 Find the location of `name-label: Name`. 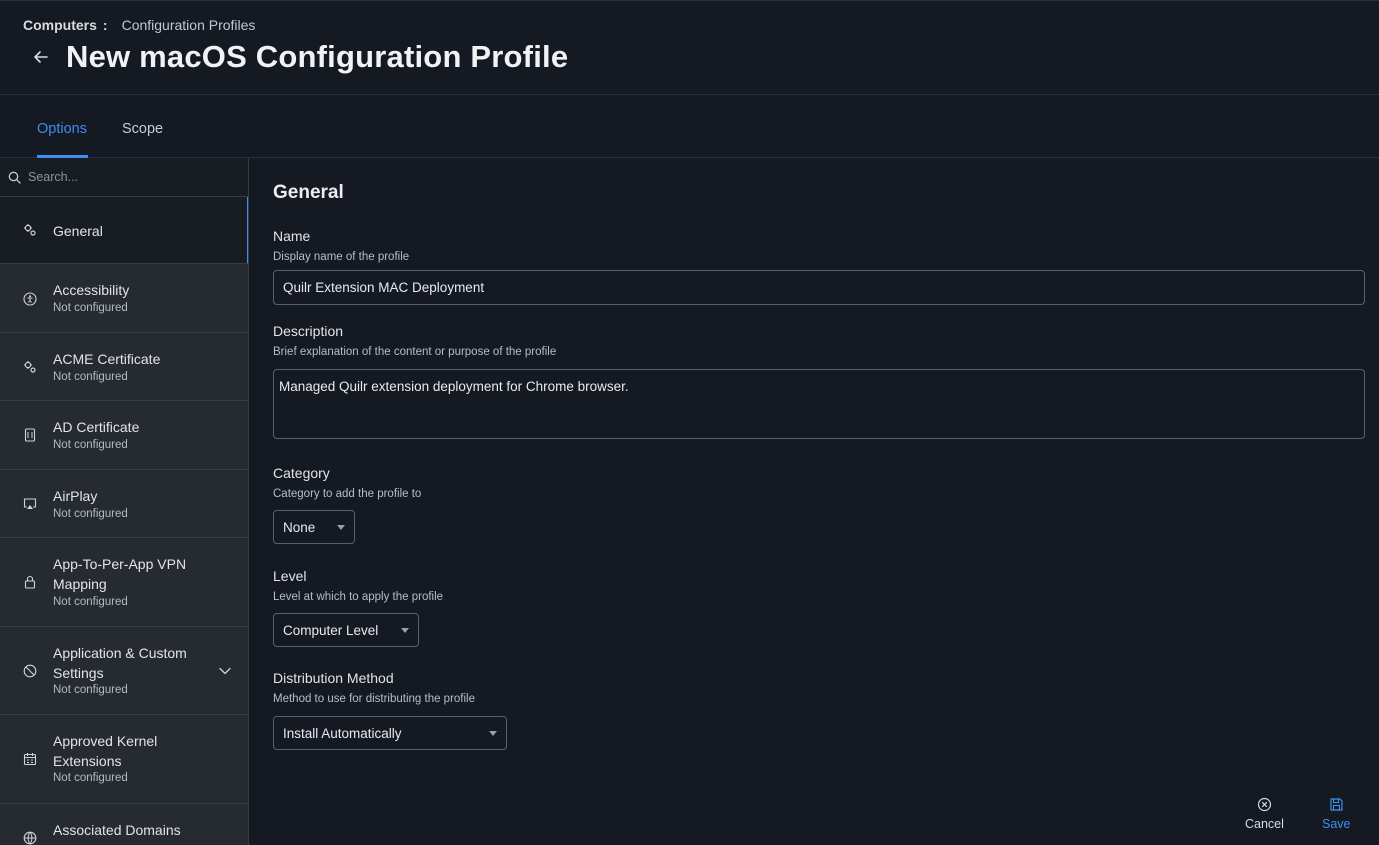

name-label: Name is located at coordinates (292, 236).